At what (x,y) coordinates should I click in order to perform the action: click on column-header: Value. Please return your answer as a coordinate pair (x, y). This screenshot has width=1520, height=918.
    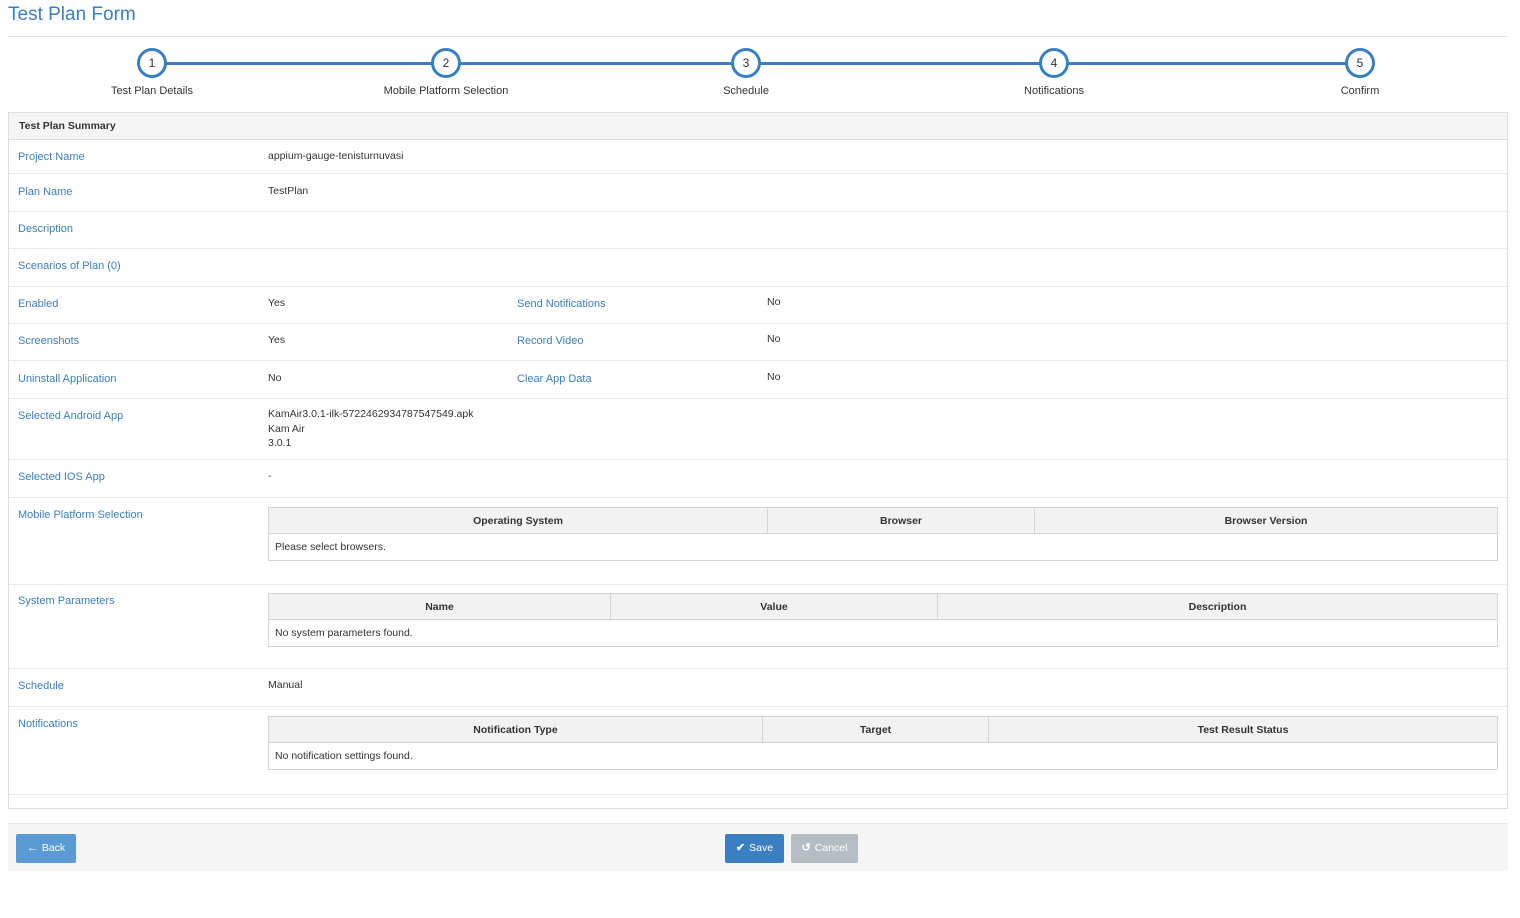
    Looking at the image, I should click on (774, 606).